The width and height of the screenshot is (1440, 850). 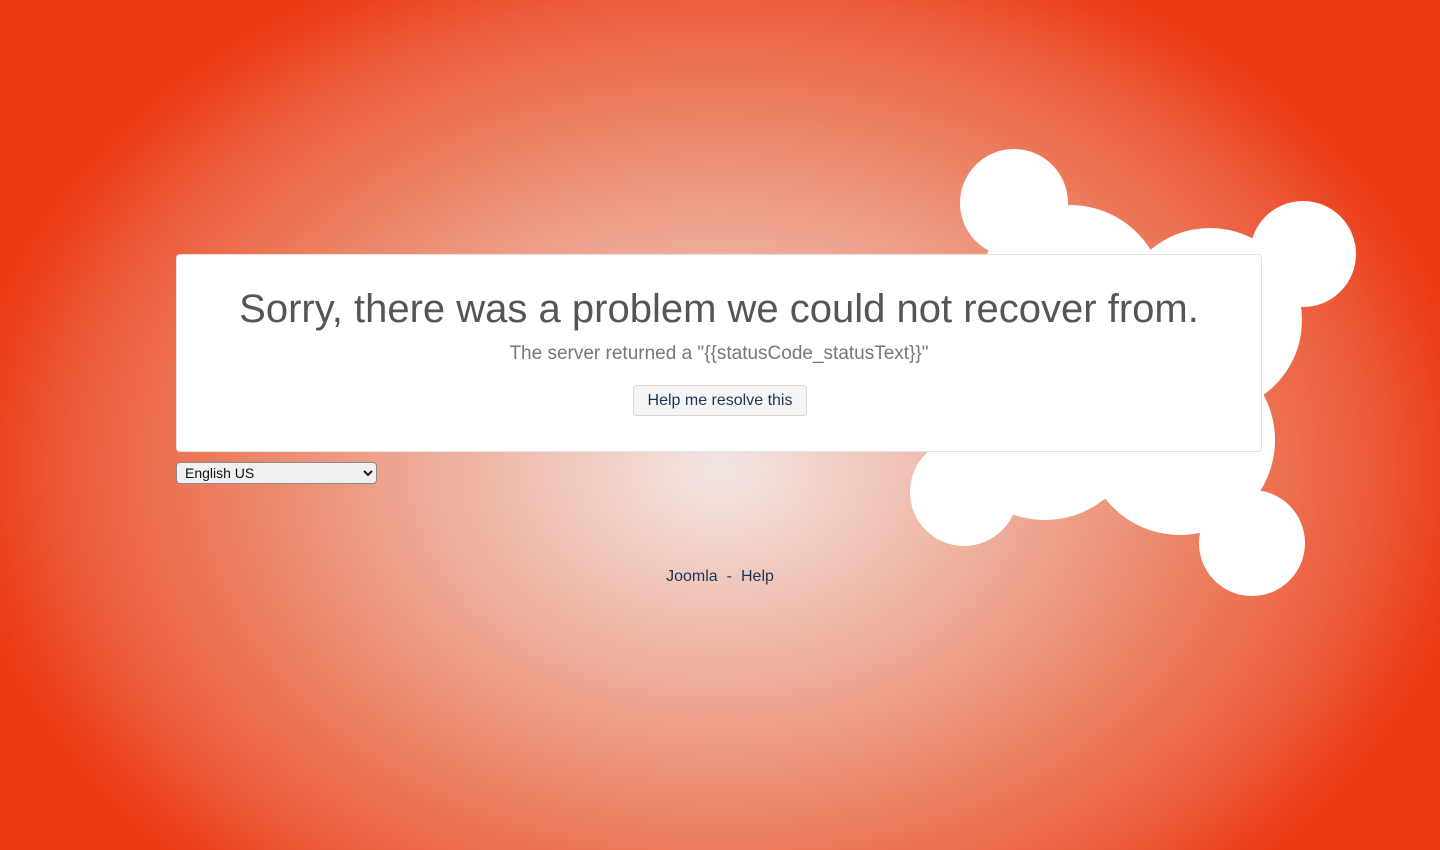 What do you see at coordinates (757, 576) in the screenshot?
I see `footer-link-help: Help` at bounding box center [757, 576].